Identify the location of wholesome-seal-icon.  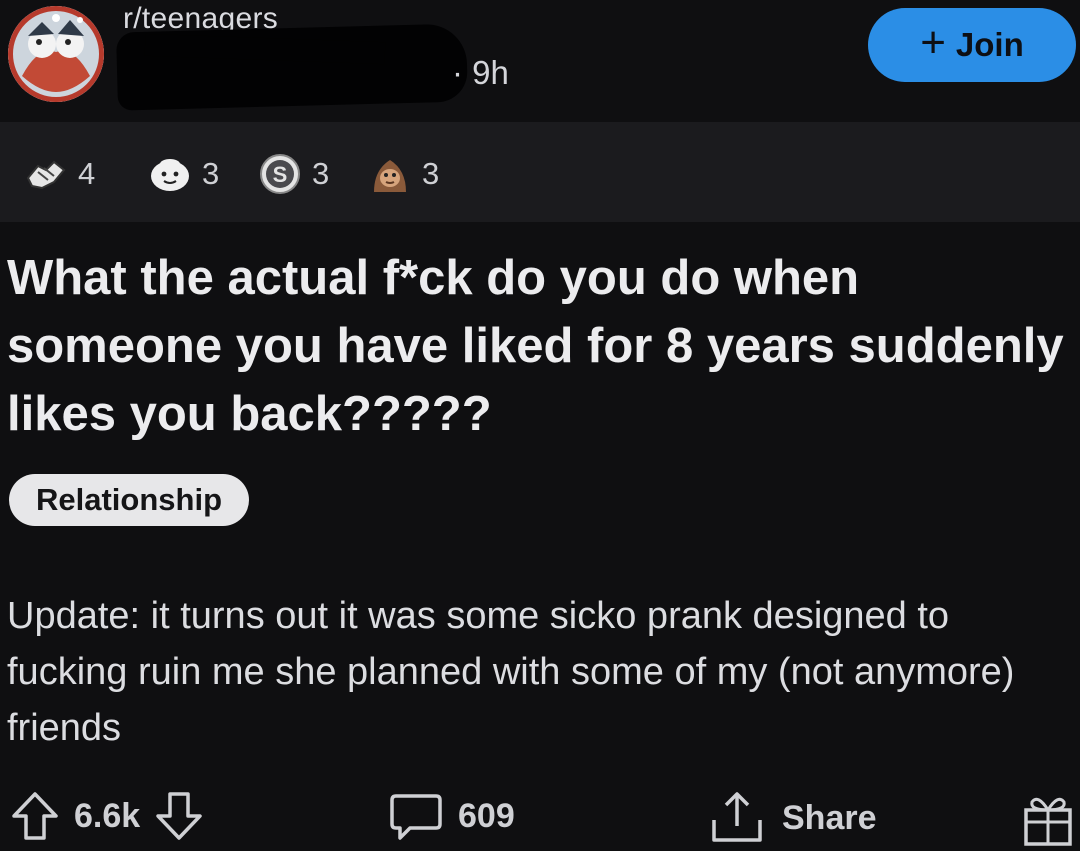
(170, 174).